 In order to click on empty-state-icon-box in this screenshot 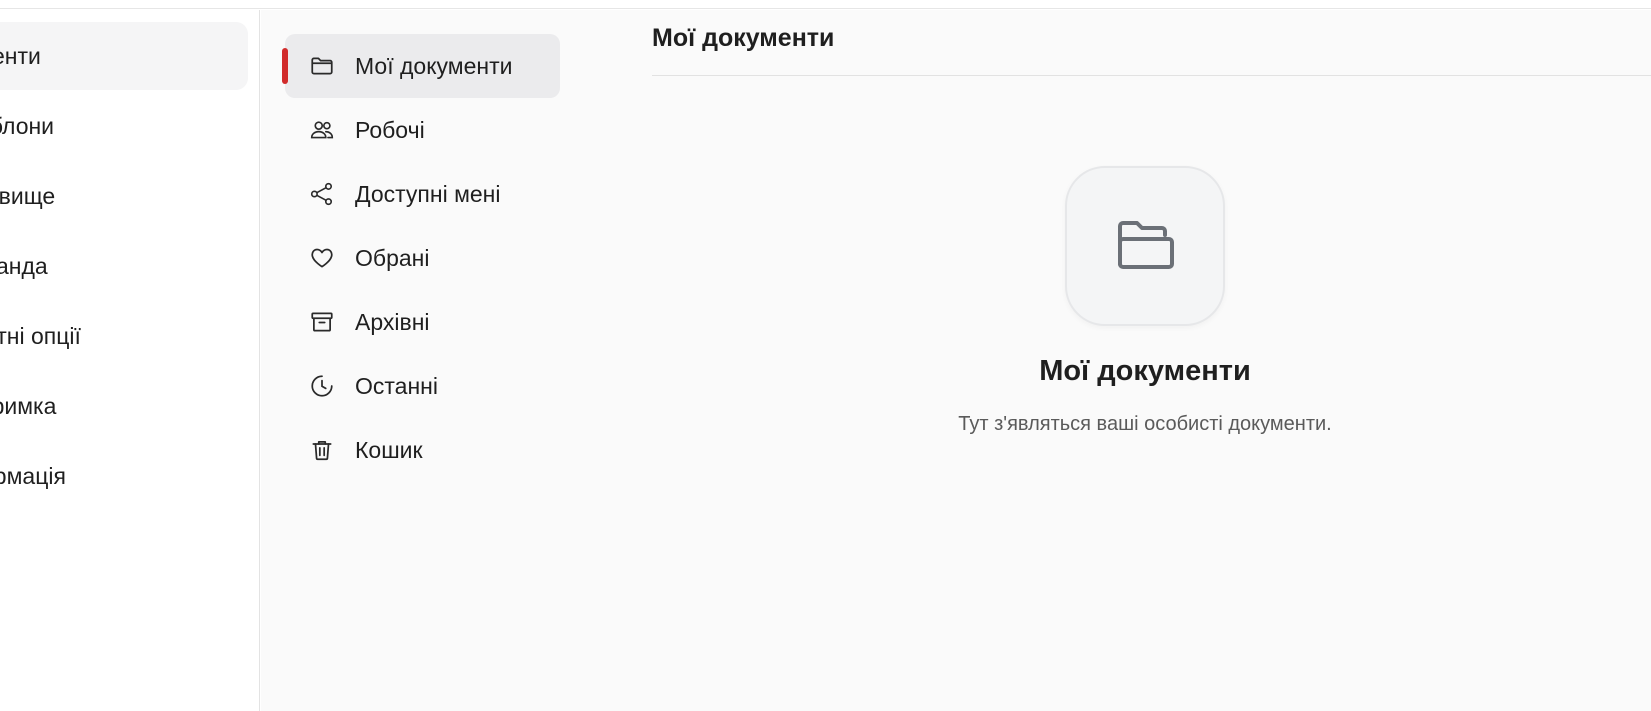, I will do `click(1145, 246)`.